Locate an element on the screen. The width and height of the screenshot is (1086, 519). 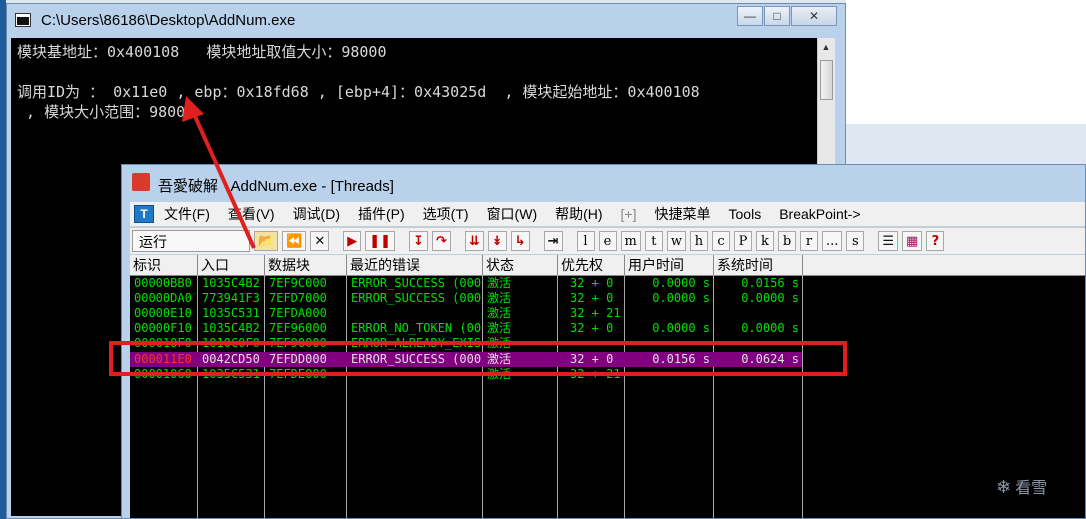
snowflake-icon: ❄ is located at coordinates (1004, 487).